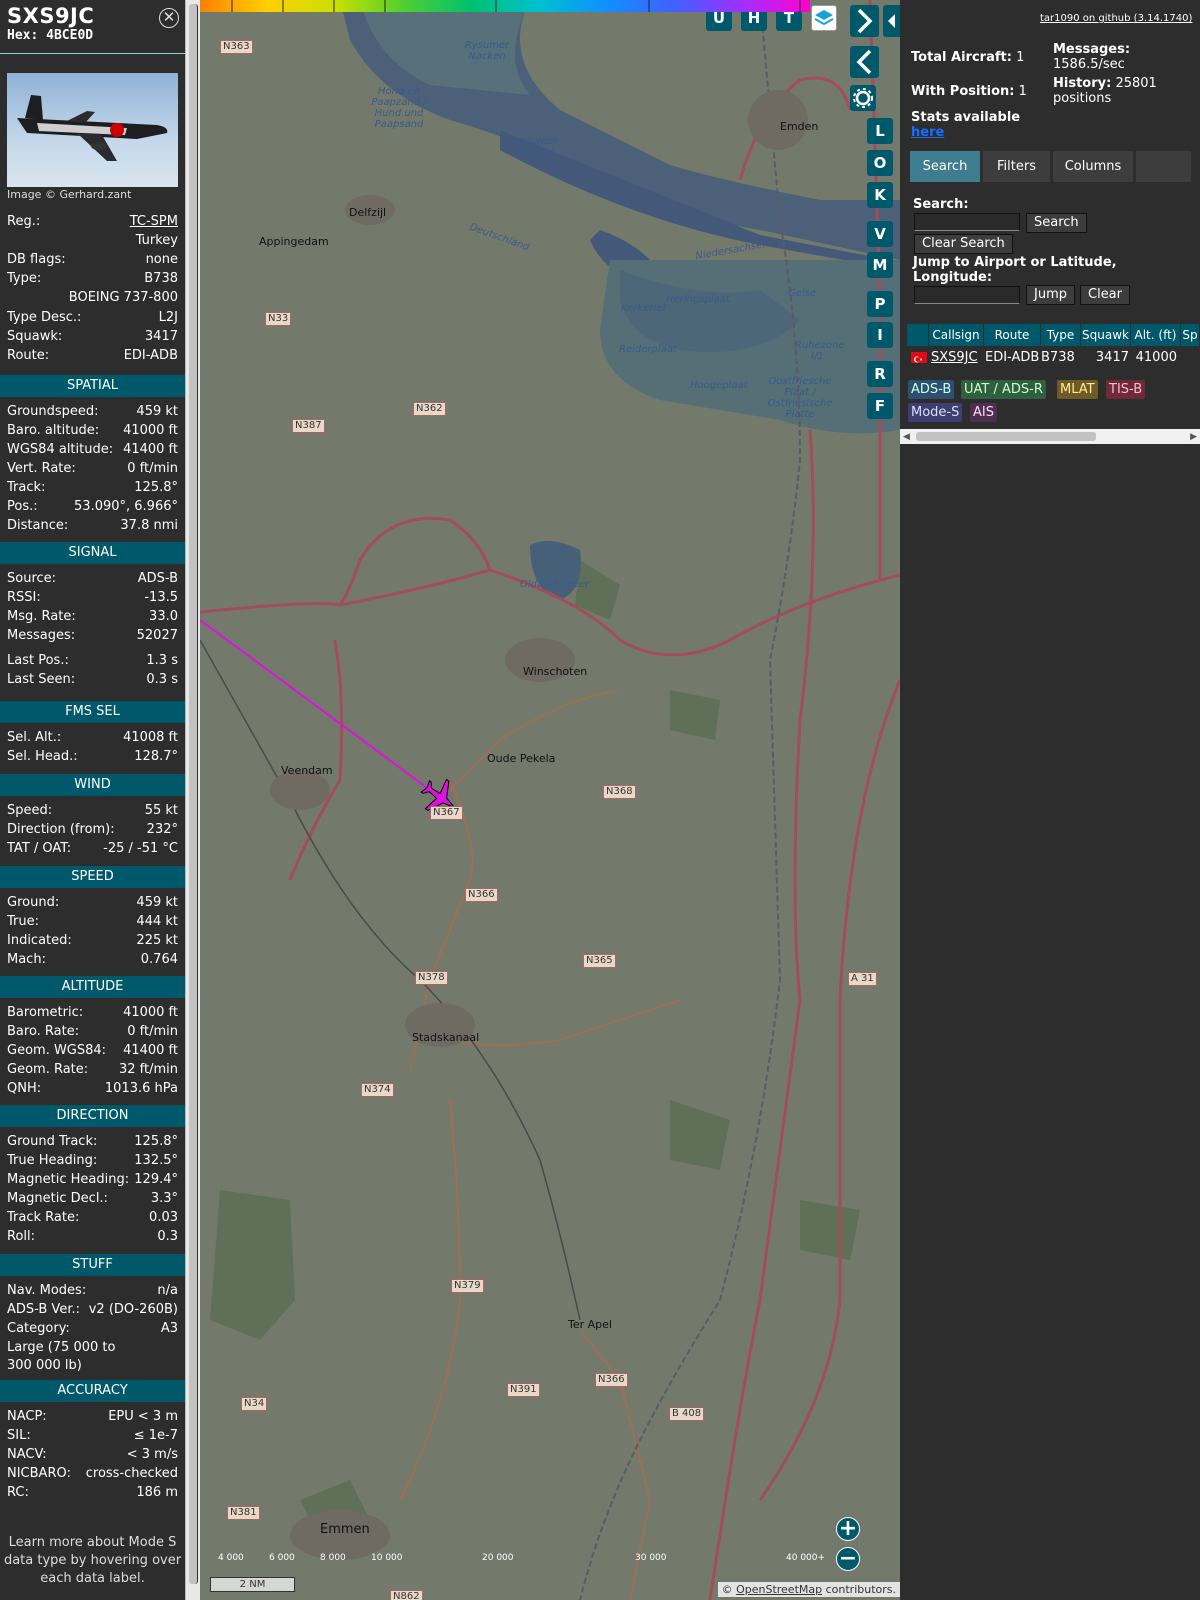  Describe the element at coordinates (1056, 223) in the screenshot. I see `search-button: Search` at that location.